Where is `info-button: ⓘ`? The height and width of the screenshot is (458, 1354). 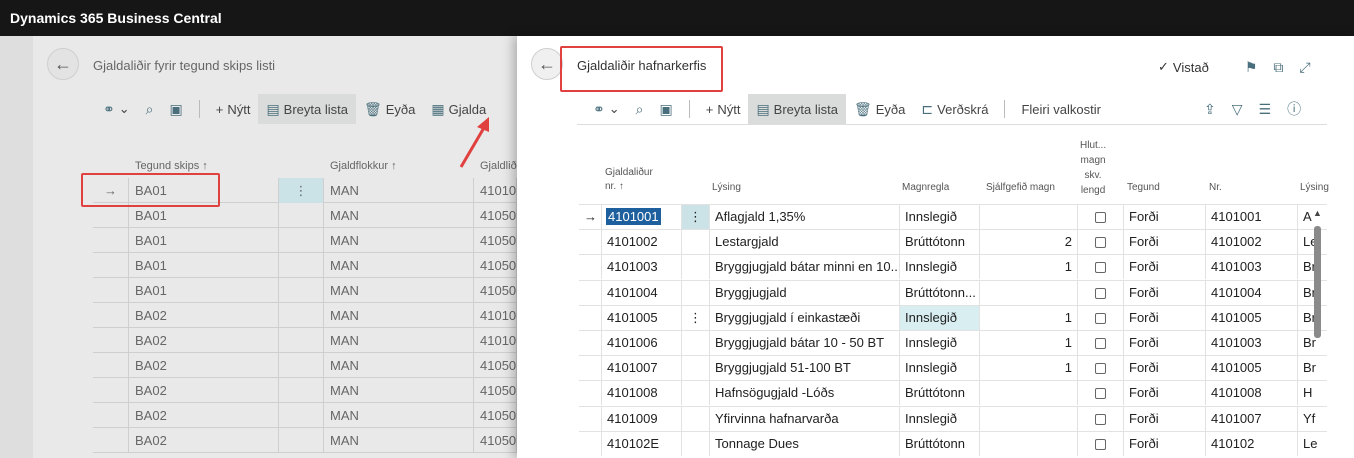
info-button: ⓘ is located at coordinates (1294, 109).